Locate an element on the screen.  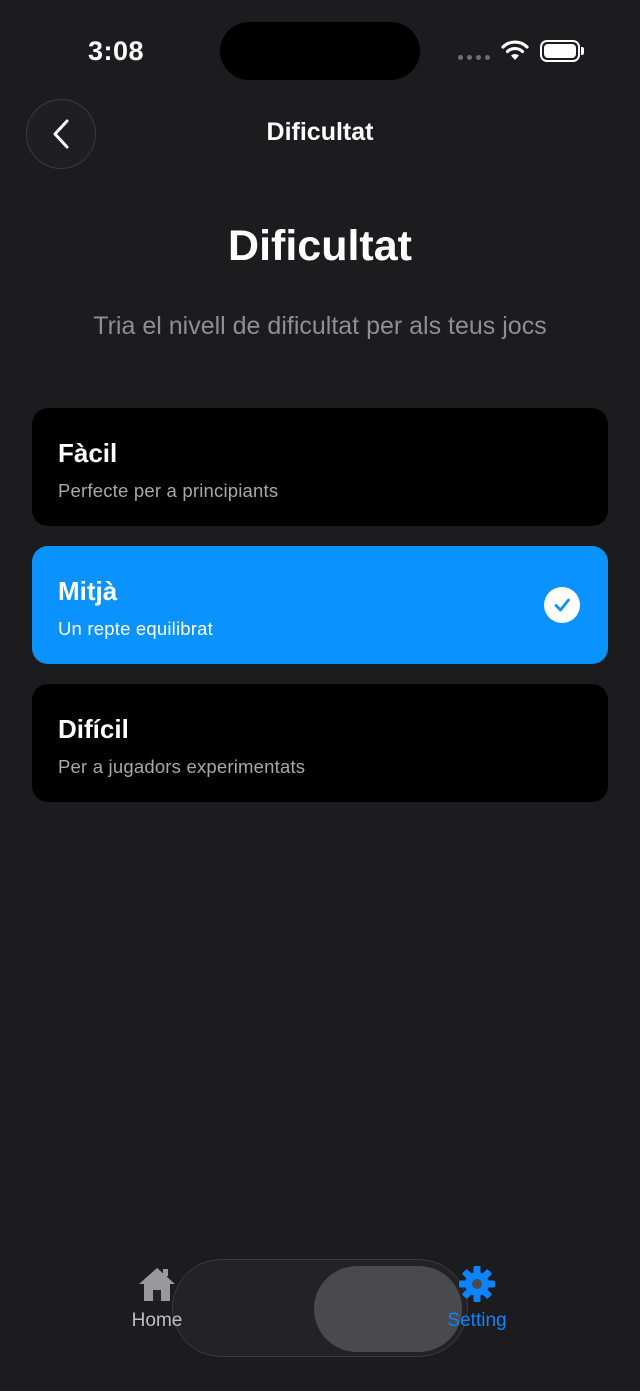
wifi-icon is located at coordinates (515, 50).